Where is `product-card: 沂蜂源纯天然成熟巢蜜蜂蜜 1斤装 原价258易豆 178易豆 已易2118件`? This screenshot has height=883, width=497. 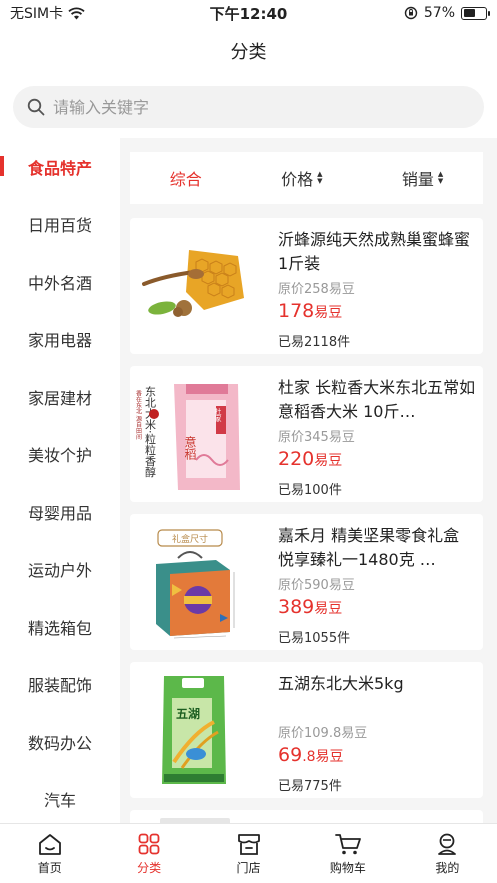 product-card: 沂蜂源纯天然成熟巢蜜蜂蜜 1斤装 原价258易豆 178易豆 已易2118件 is located at coordinates (306, 286).